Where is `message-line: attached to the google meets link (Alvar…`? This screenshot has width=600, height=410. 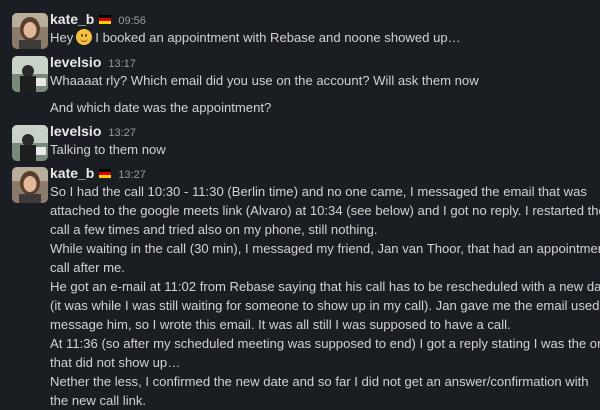
message-line: attached to the google meets link (Alvar… is located at coordinates (325, 210).